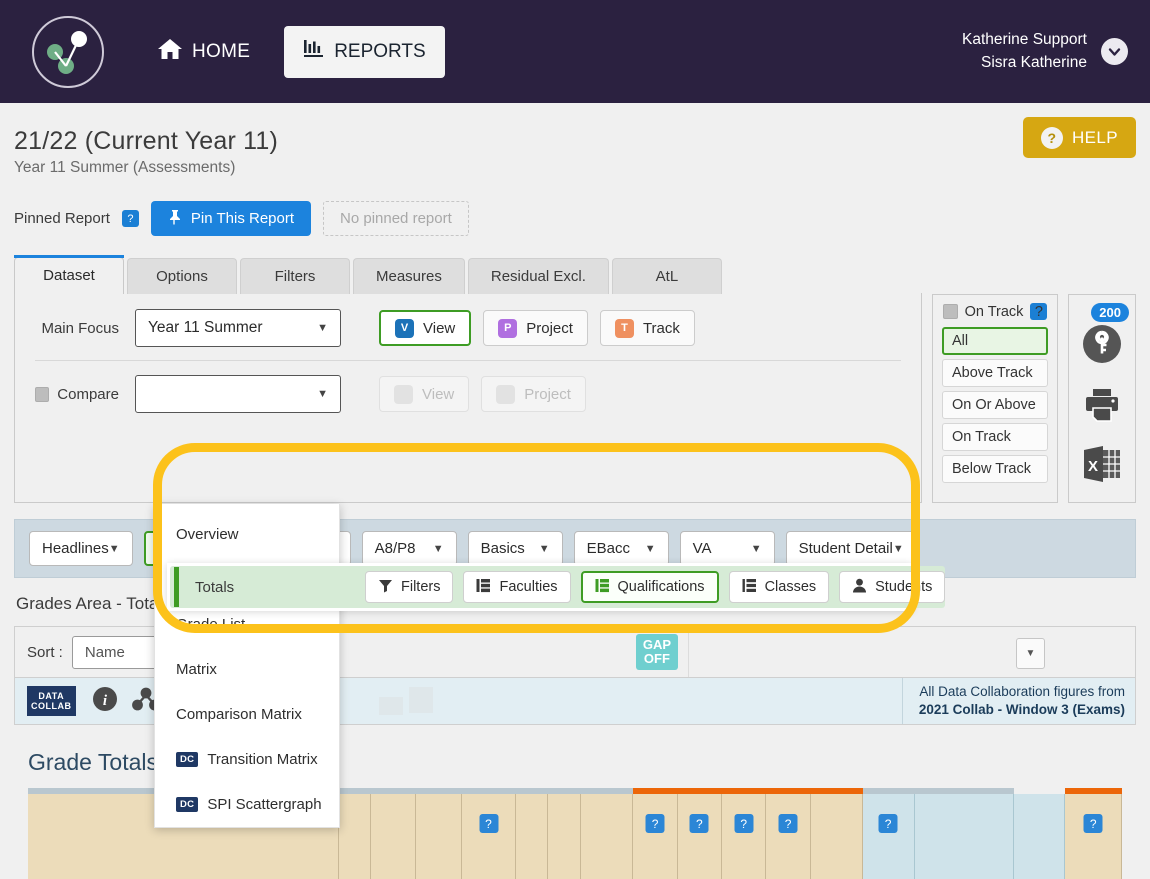 Image resolution: width=1150 pixels, height=879 pixels. Describe the element at coordinates (231, 218) in the screenshot. I see `pin-this-report-button: Pin This Report` at that location.